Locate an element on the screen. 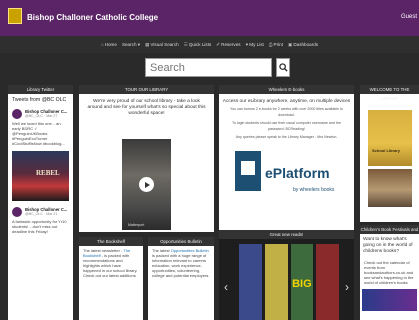 The height and width of the screenshot is (320, 419). panel-header: Great new reads! is located at coordinates (286, 234).